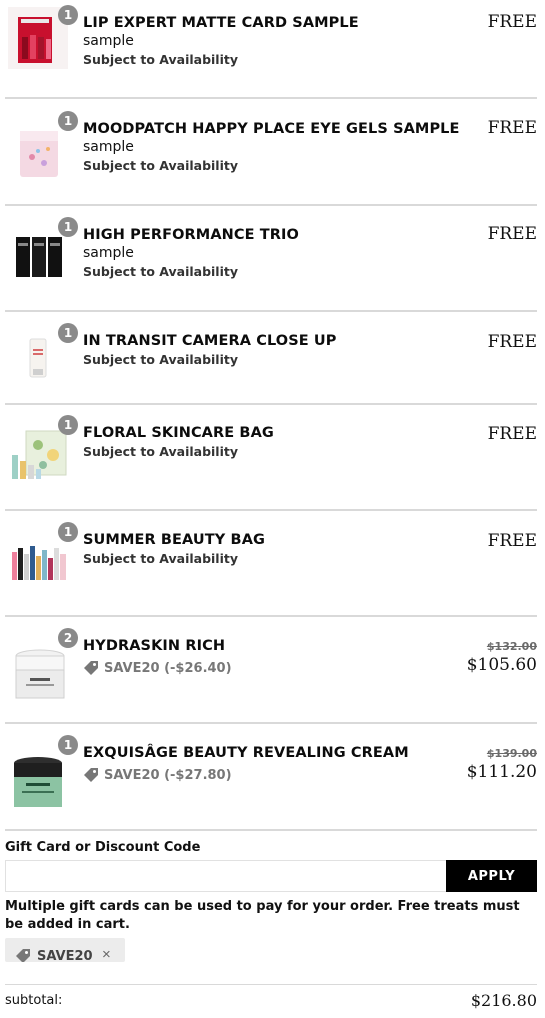 The image size is (545, 1018). I want to click on promo-line: SAVE20 (-$27.80), so click(157, 775).